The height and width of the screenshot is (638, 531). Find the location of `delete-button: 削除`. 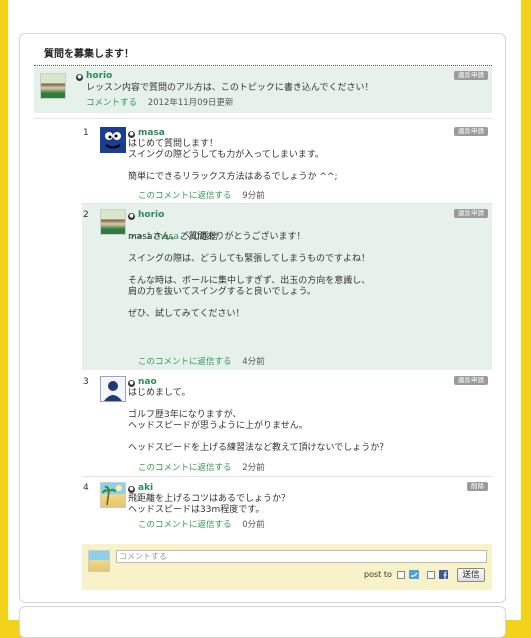

delete-button: 削除 is located at coordinates (477, 486).